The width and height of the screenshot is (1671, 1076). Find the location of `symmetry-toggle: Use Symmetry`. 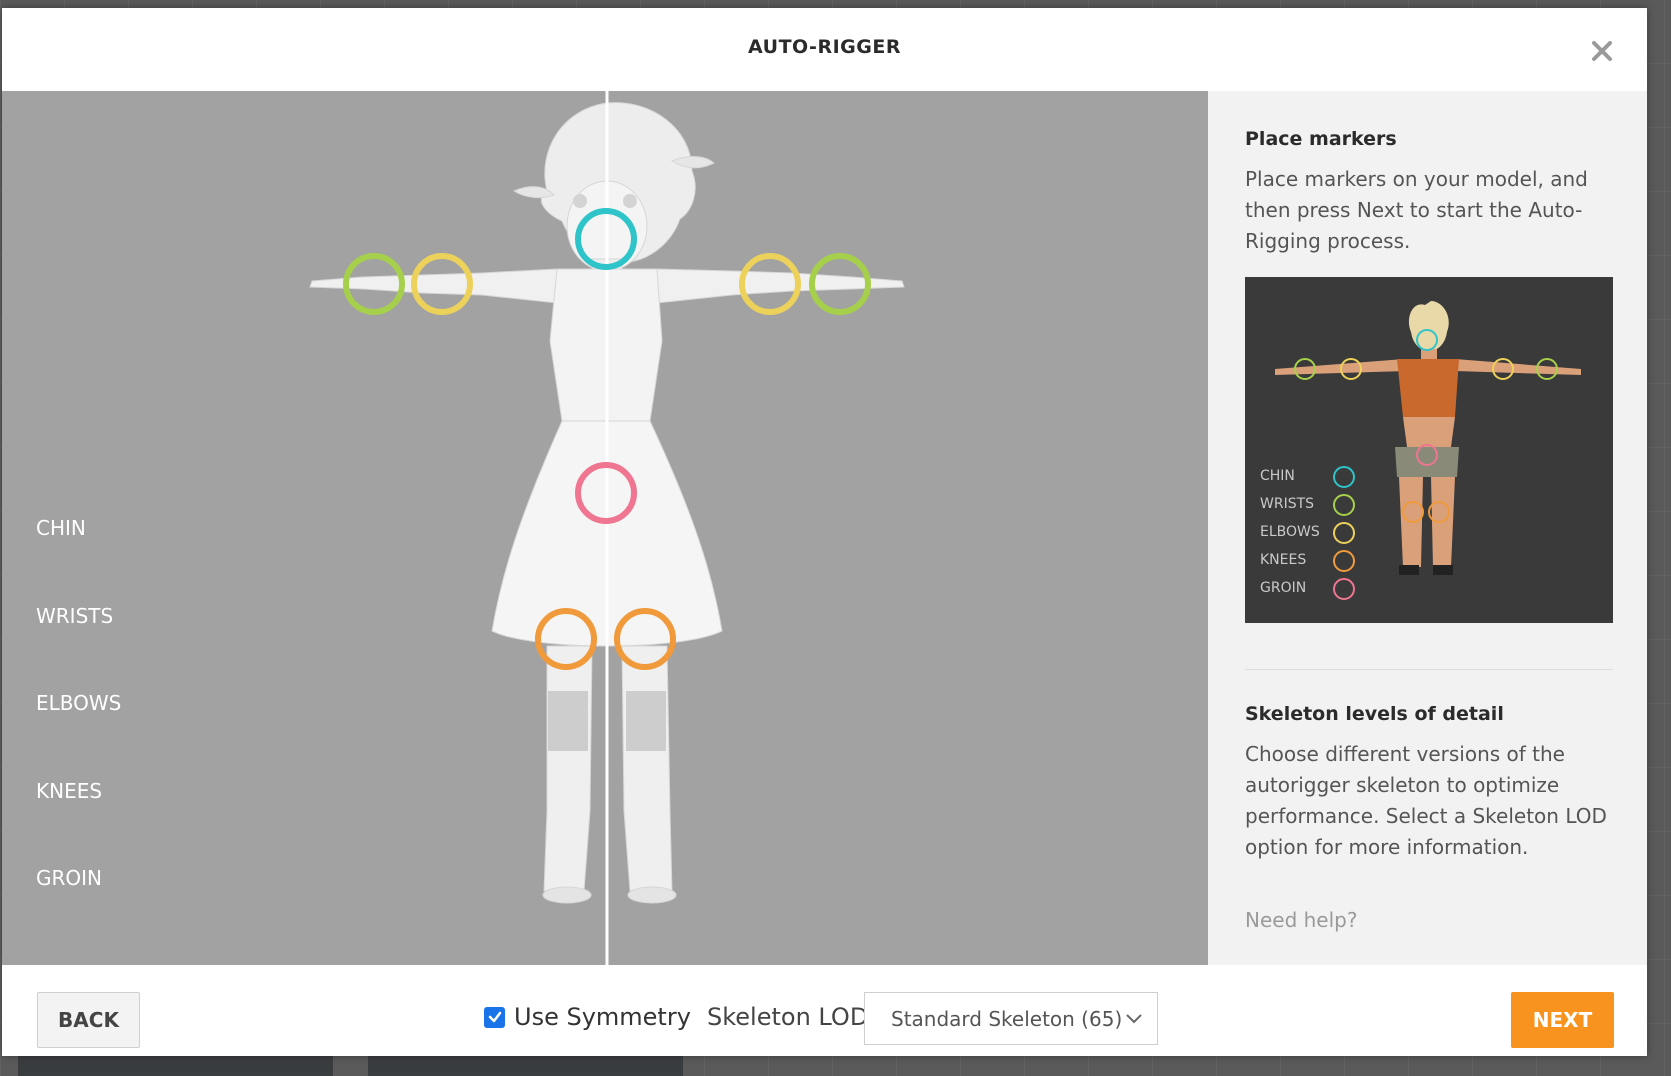

symmetry-toggle: Use Symmetry is located at coordinates (587, 1017).